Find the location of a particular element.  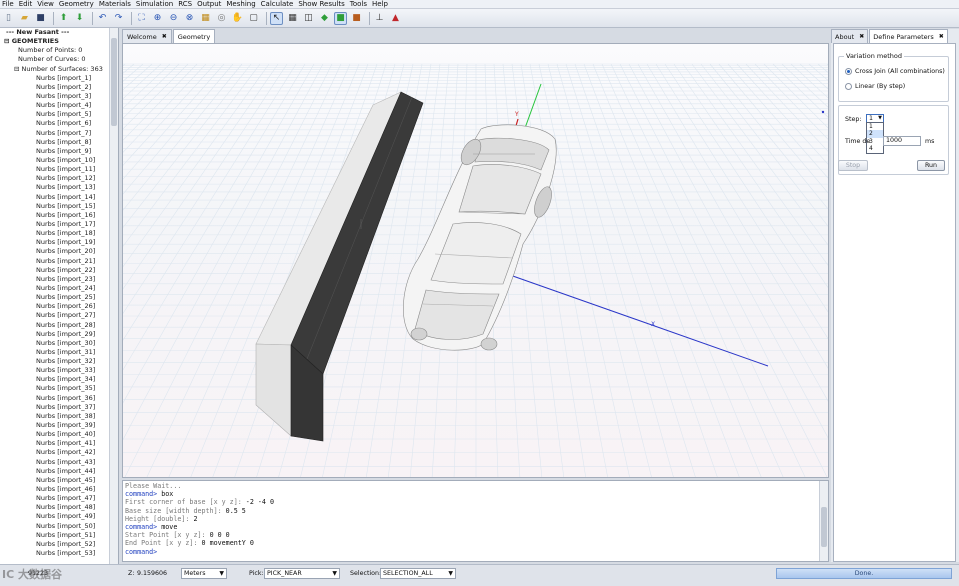

tree-root: --- New Fasant --- is located at coordinates (59, 32).